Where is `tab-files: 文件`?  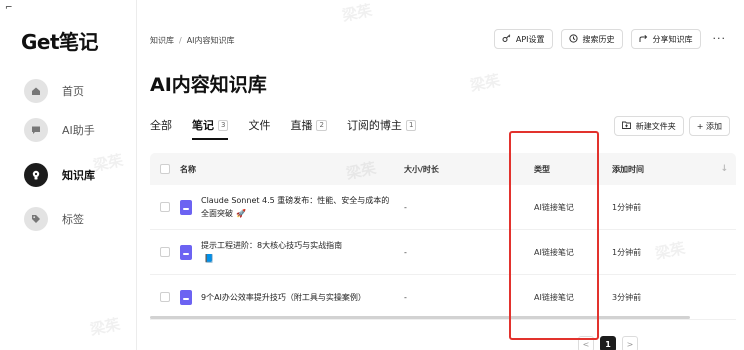
tab-files: 文件 is located at coordinates (259, 127).